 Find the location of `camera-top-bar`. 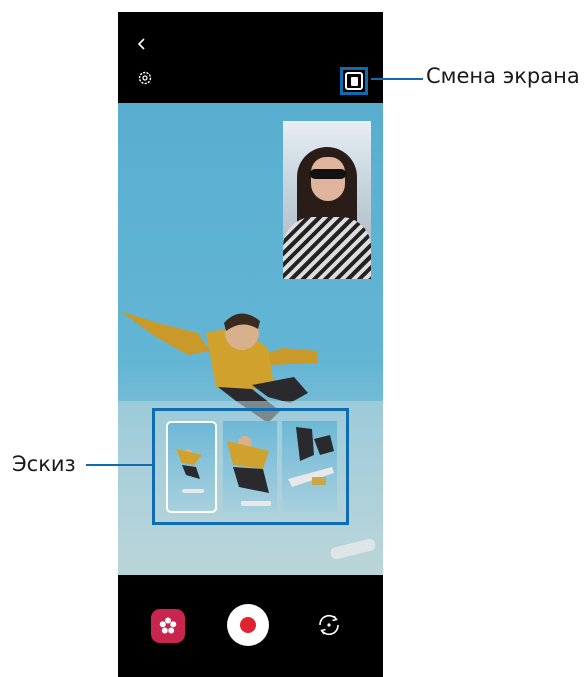

camera-top-bar is located at coordinates (250, 57).